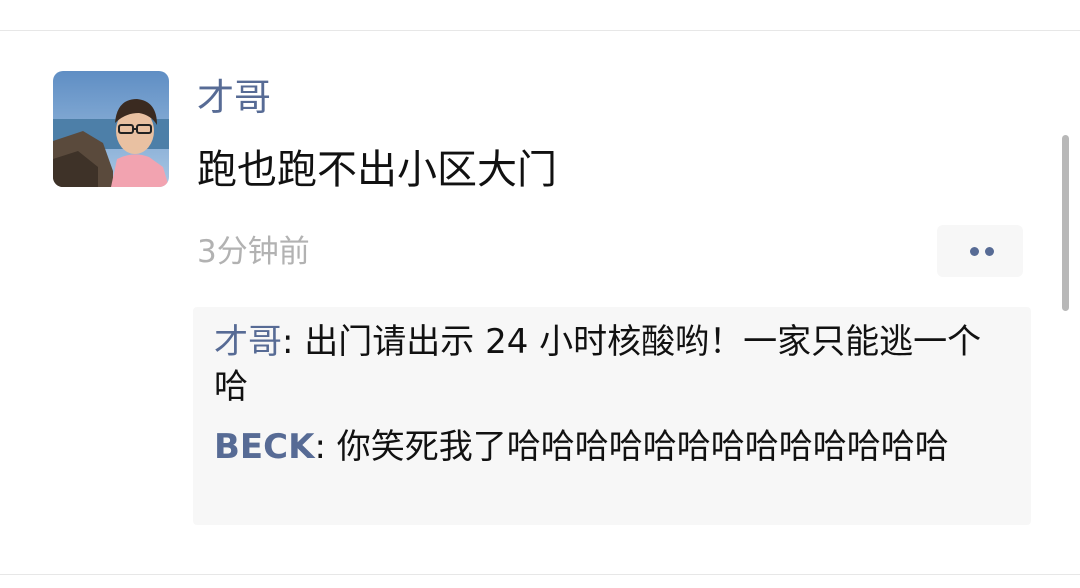  Describe the element at coordinates (642, 447) in the screenshot. I see `comment-text: 你笑死我了哈哈哈哈哈哈哈哈哈哈哈哈哈` at that location.